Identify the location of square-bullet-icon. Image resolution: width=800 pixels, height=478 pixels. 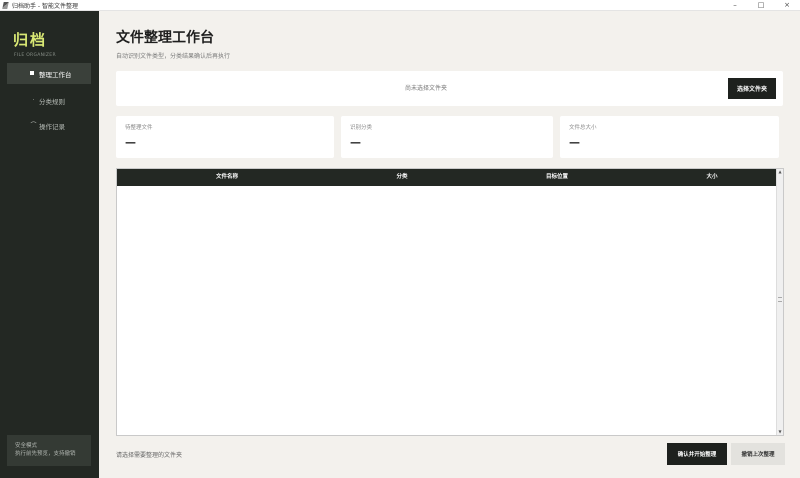
(32, 73).